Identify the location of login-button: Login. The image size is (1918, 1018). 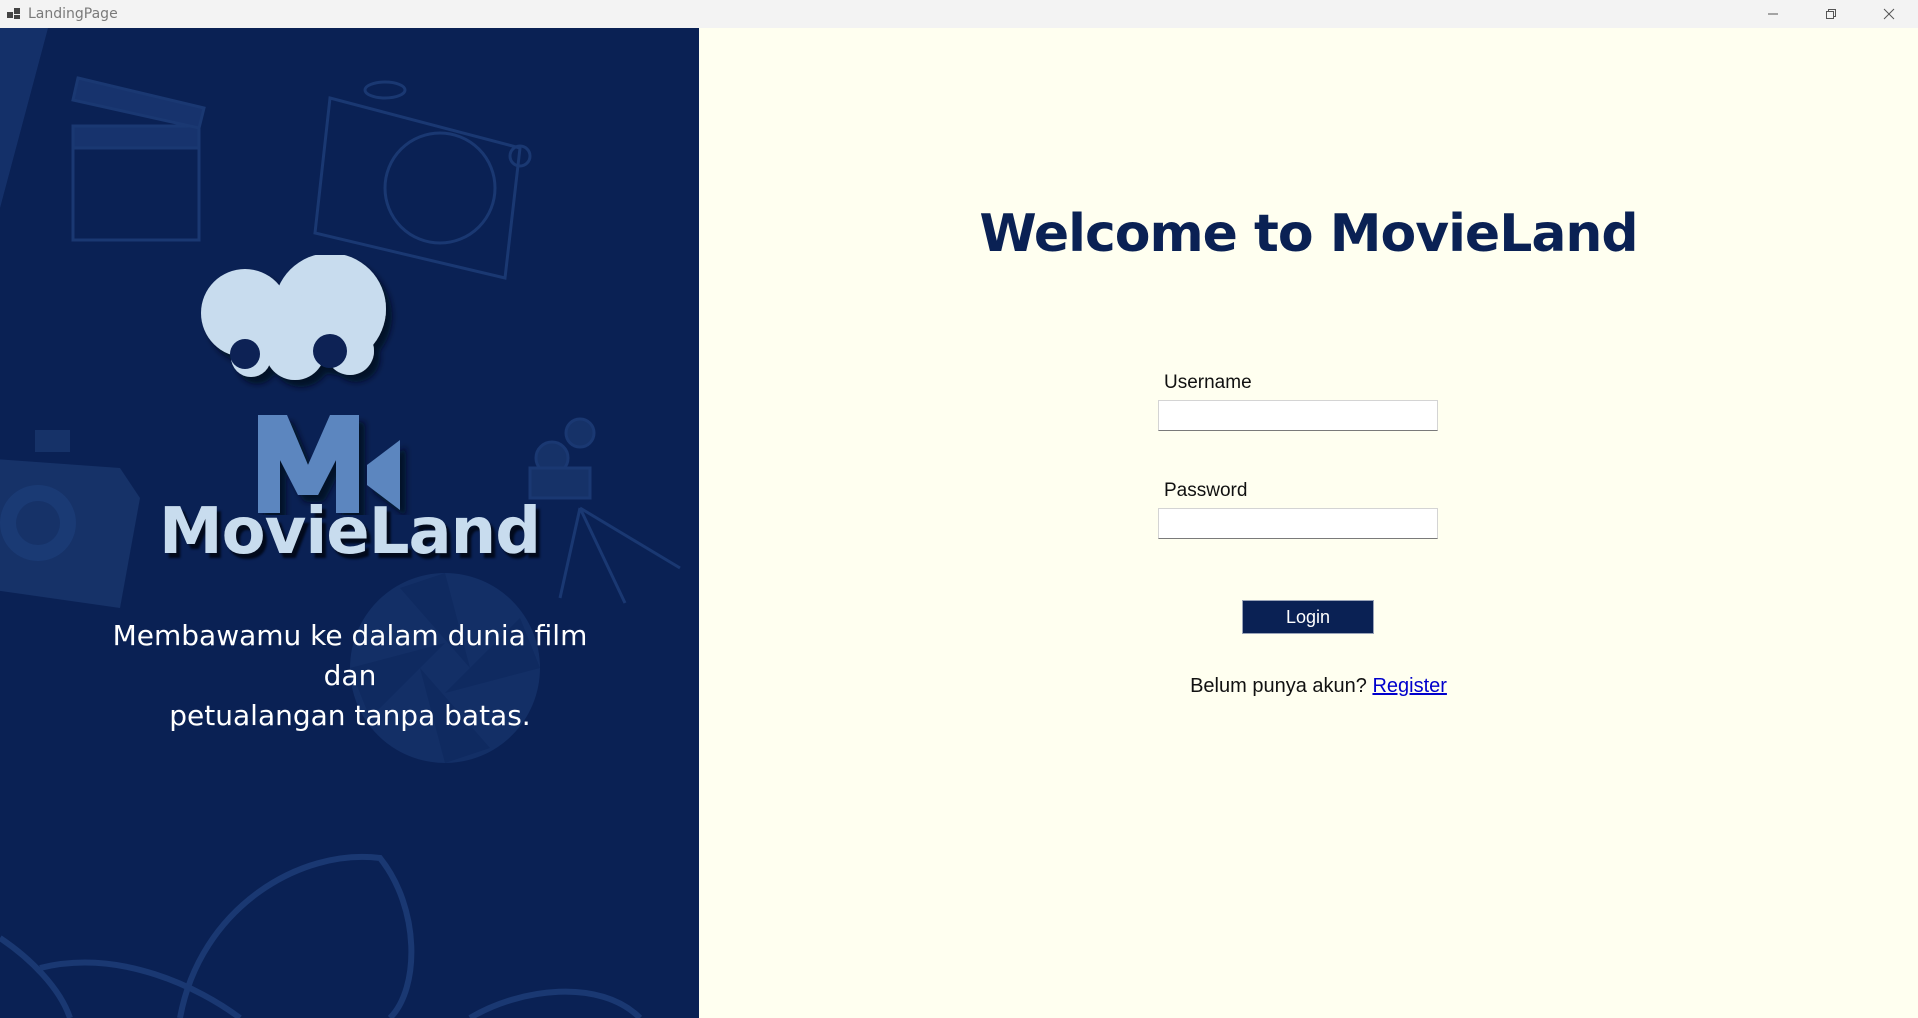
(1308, 617).